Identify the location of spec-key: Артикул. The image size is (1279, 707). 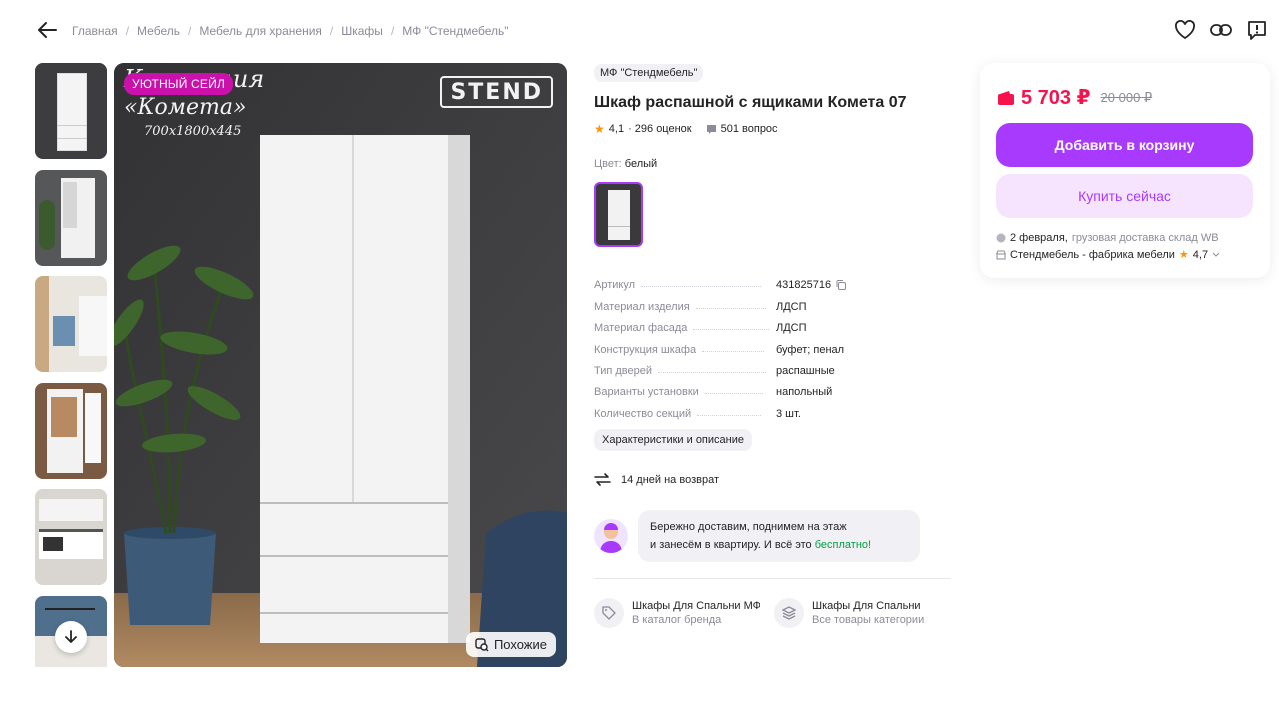
(615, 285).